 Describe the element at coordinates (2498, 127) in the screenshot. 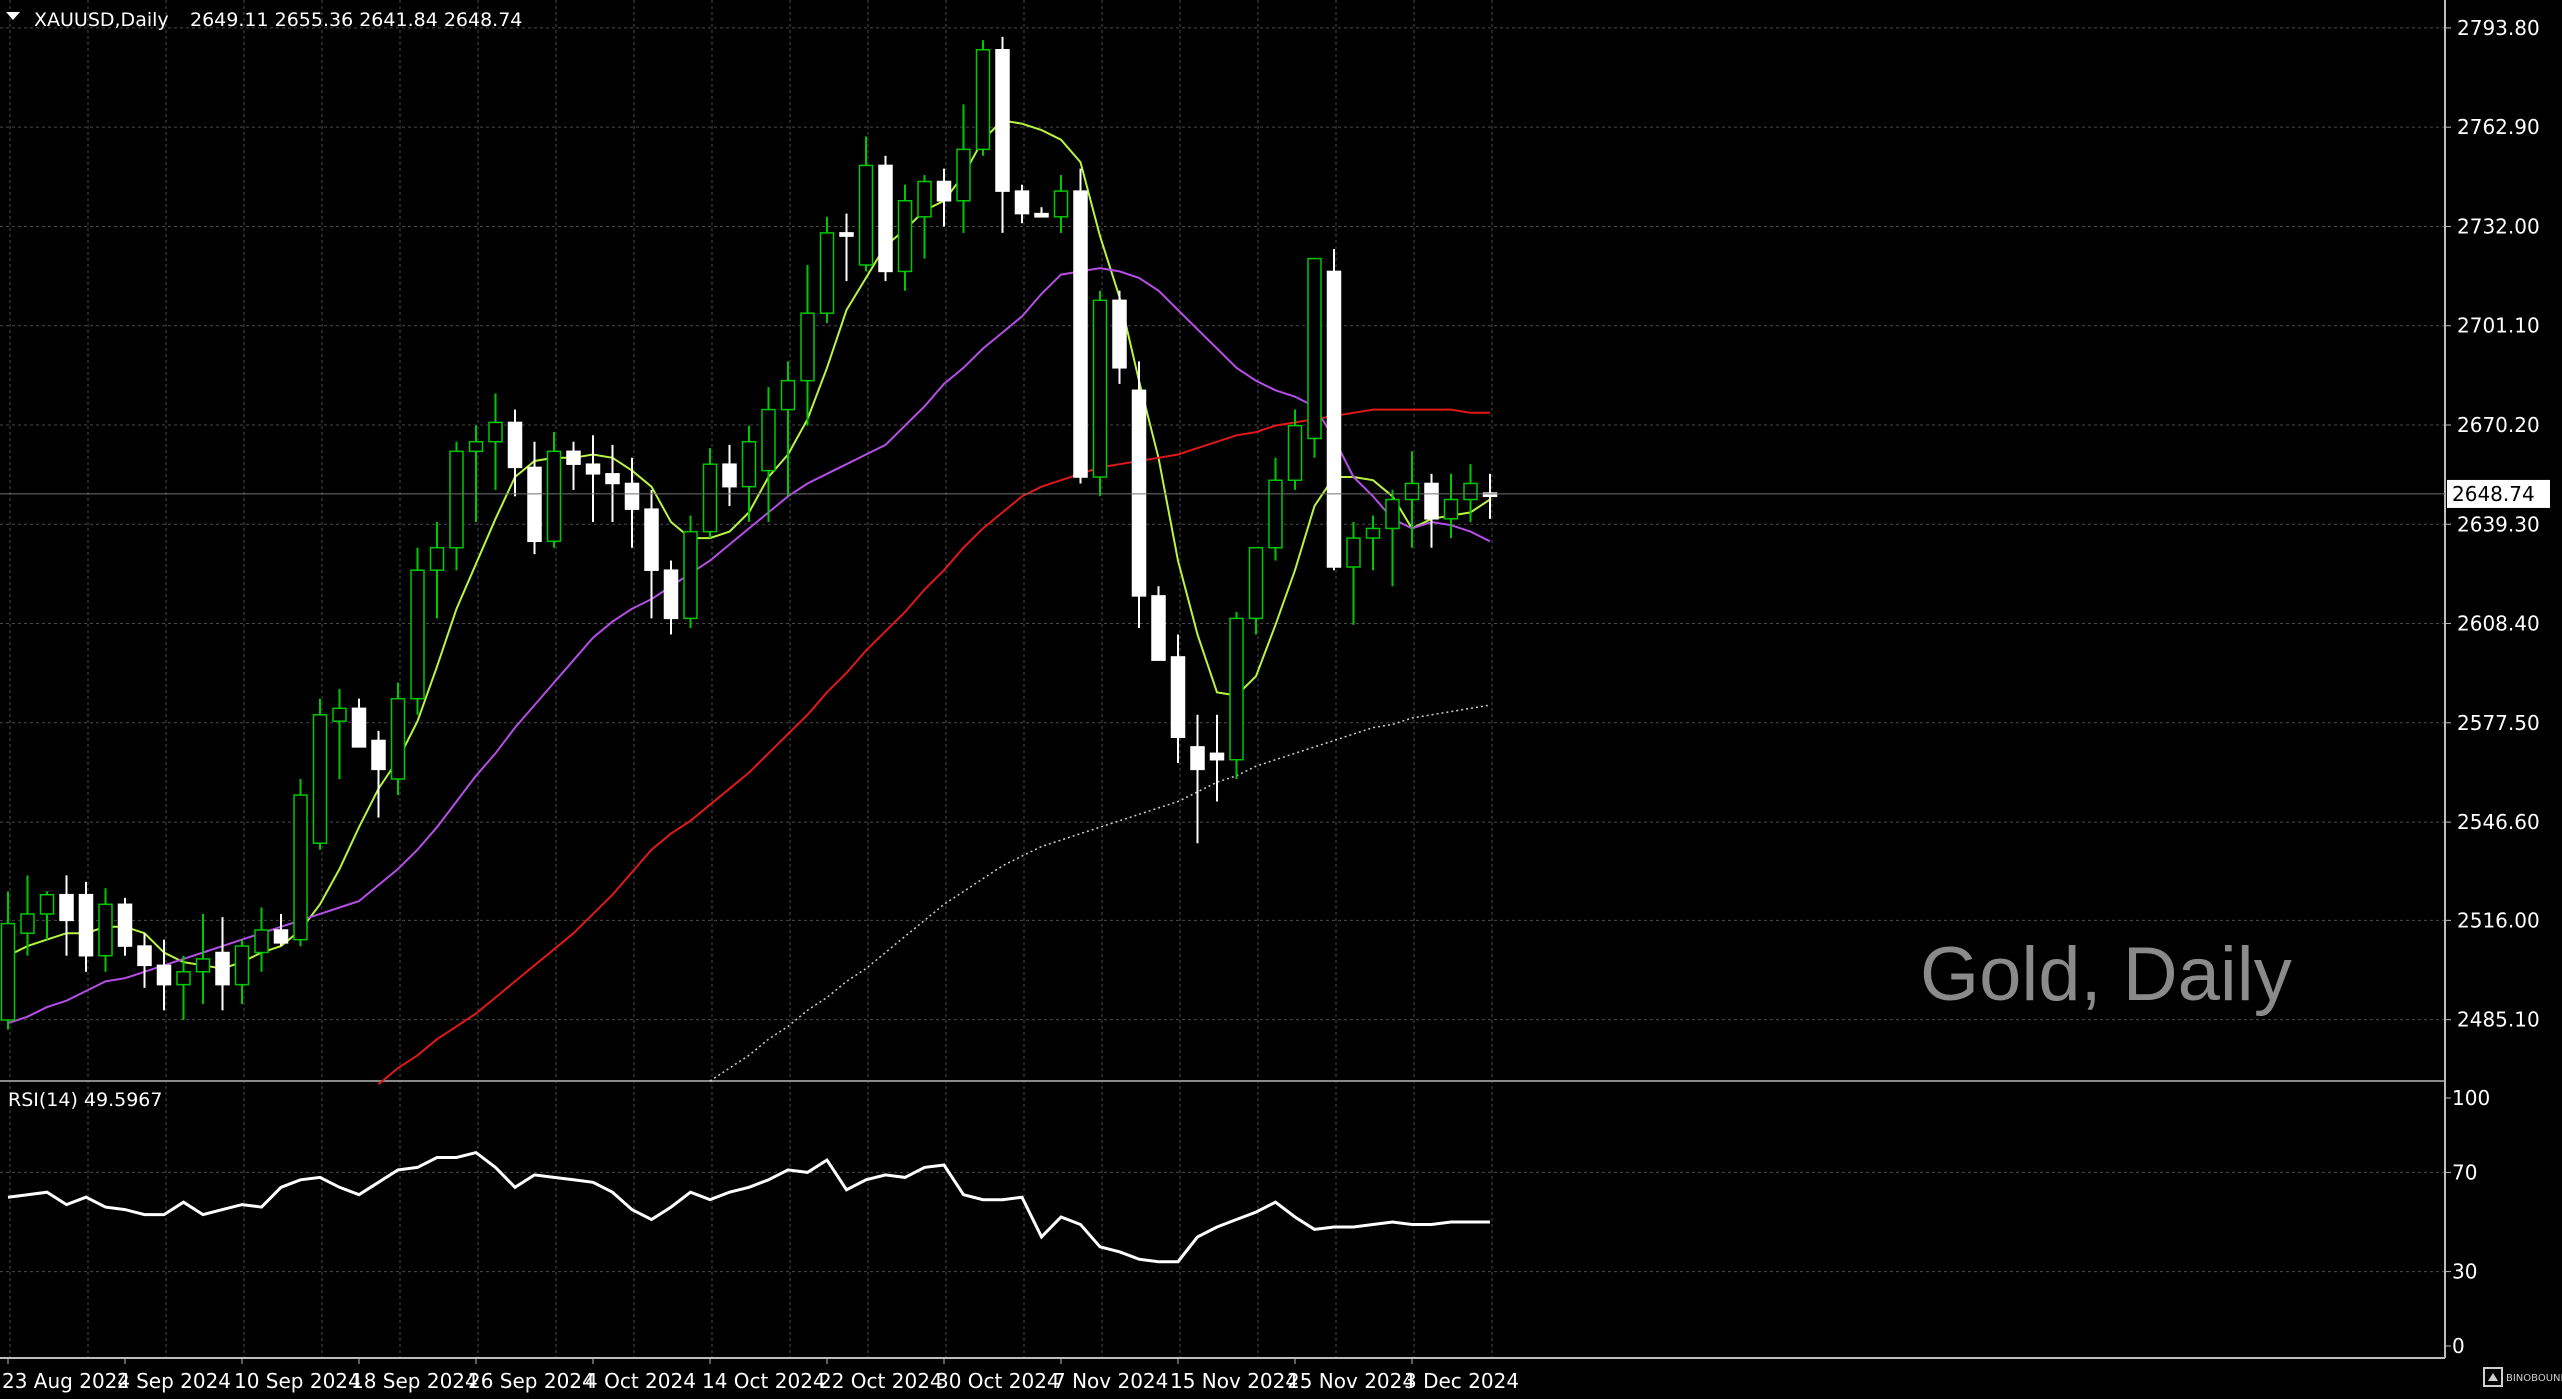

I see `price-tick-label: 2762.90` at that location.